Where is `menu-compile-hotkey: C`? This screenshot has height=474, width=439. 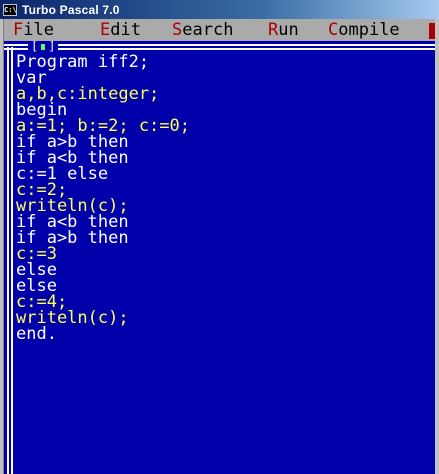
menu-compile-hotkey: C is located at coordinates (333, 30).